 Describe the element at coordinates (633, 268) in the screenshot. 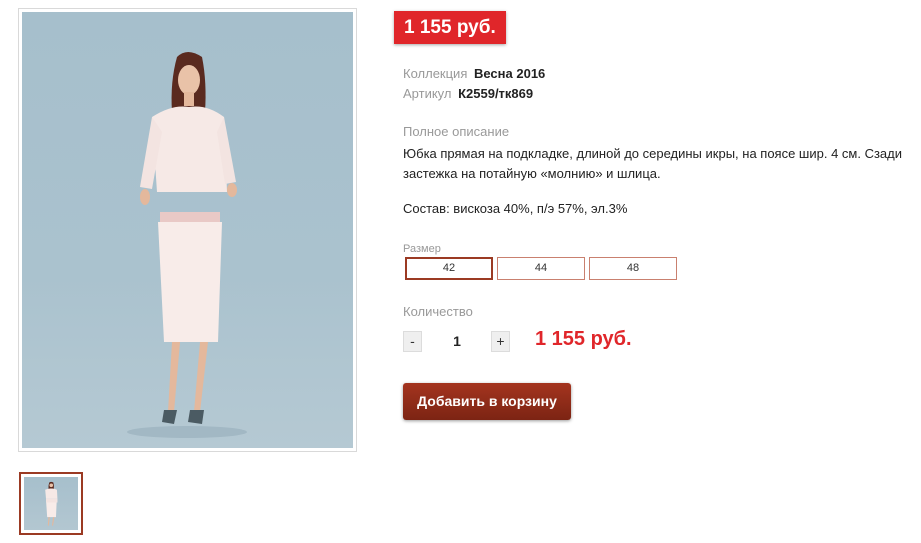

I see `size-option-48: 48` at that location.